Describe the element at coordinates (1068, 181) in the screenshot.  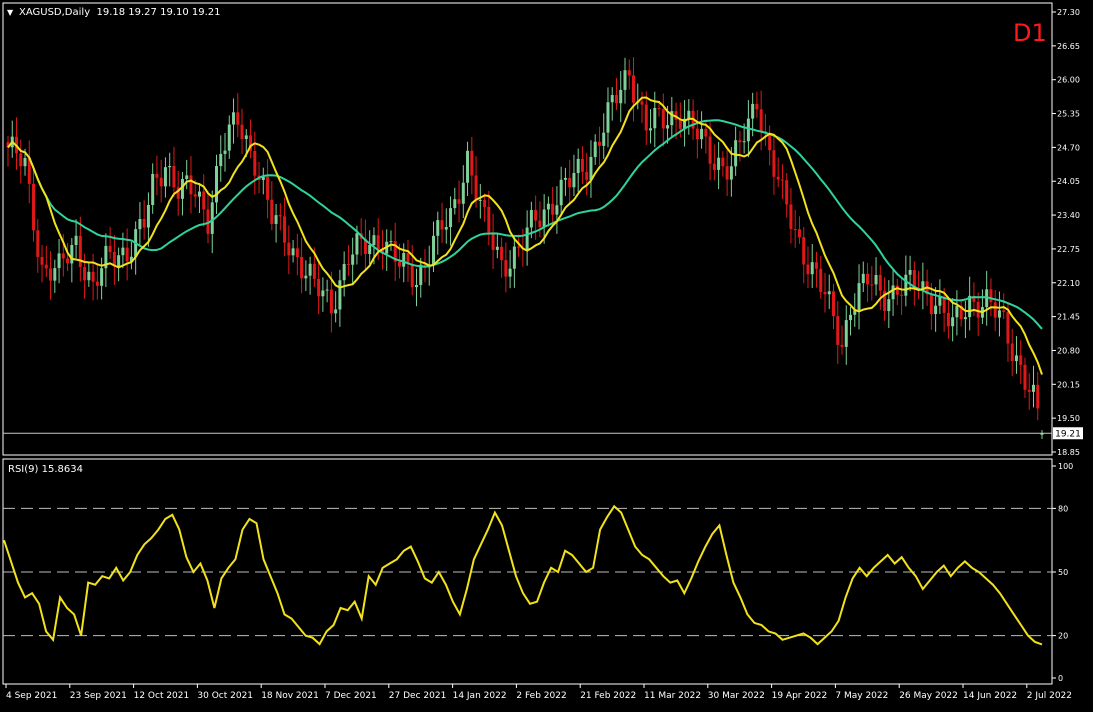
I see `price-tick-label: 24.05` at that location.